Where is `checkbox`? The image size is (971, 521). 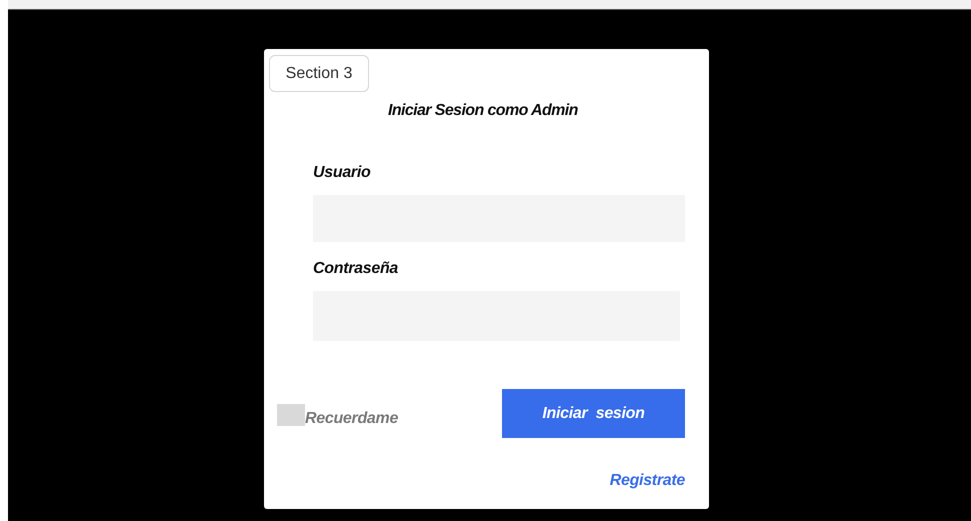
checkbox is located at coordinates (291, 415).